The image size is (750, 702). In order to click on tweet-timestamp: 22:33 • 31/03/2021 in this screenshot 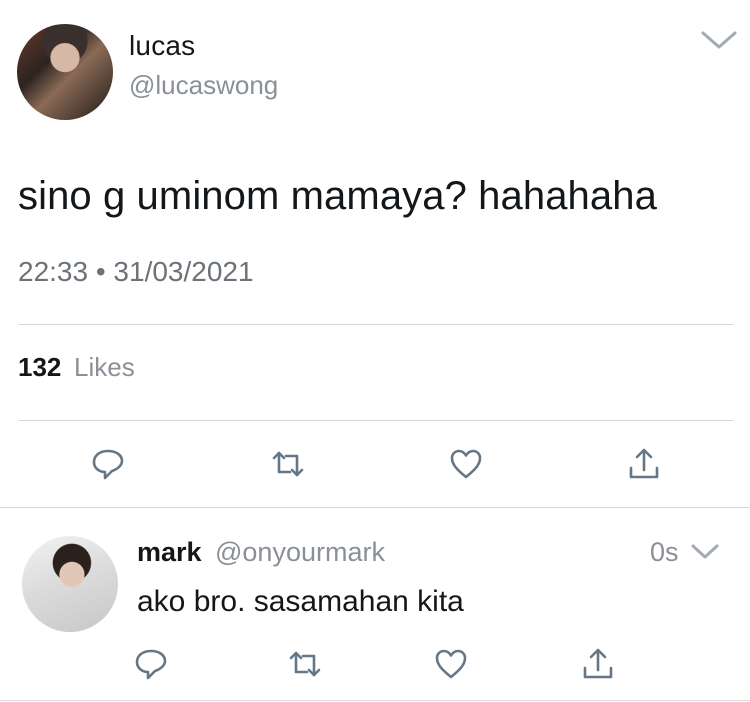, I will do `click(136, 271)`.